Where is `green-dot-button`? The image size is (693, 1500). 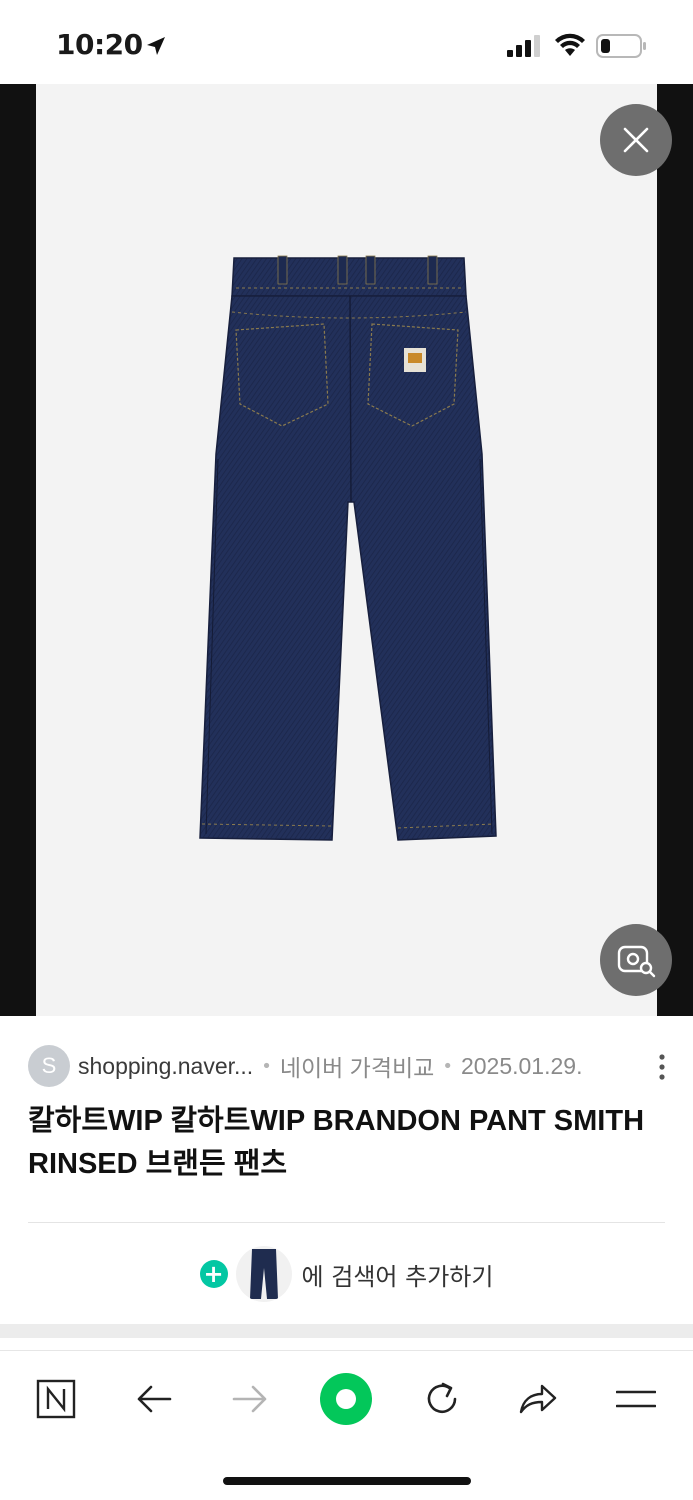 green-dot-button is located at coordinates (346, 1399).